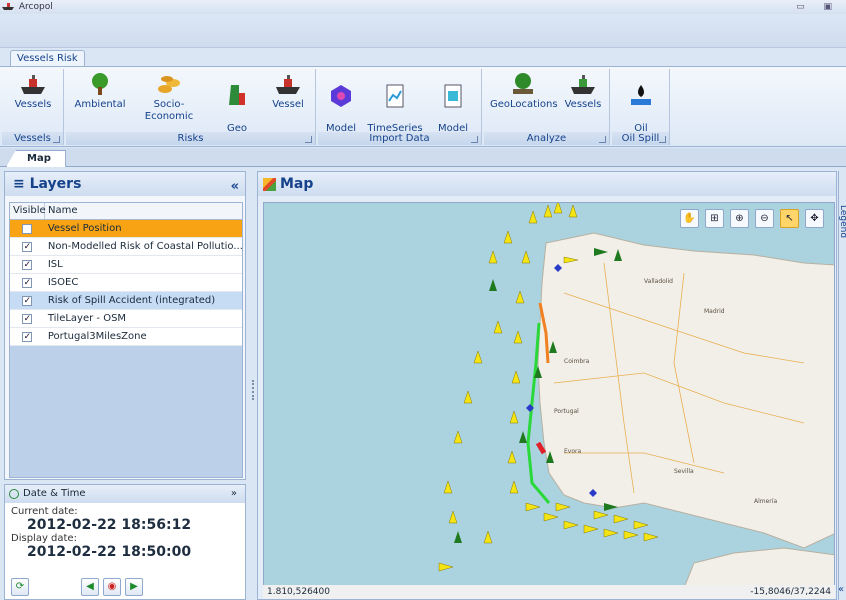 The width and height of the screenshot is (846, 600). I want to click on ribbon-group-oil-spill: Oil Spils Oil Spill, so click(641, 107).